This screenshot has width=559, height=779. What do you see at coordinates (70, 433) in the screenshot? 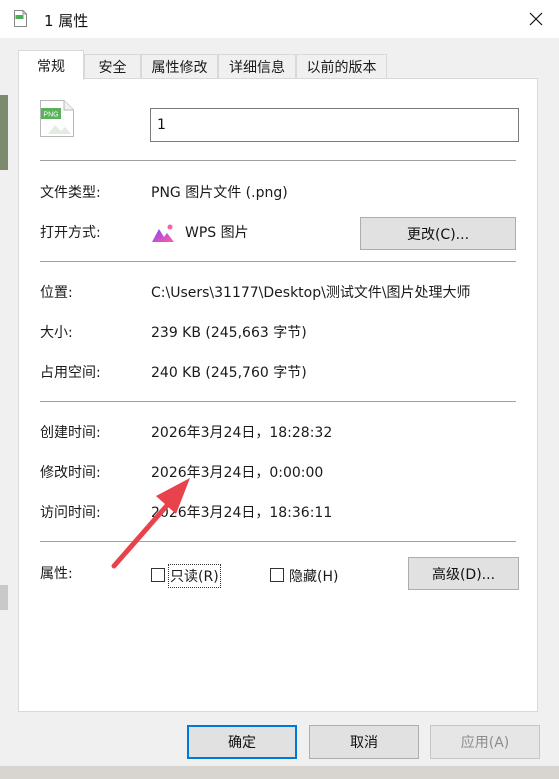
I see `created-label: 创建时间:` at bounding box center [70, 433].